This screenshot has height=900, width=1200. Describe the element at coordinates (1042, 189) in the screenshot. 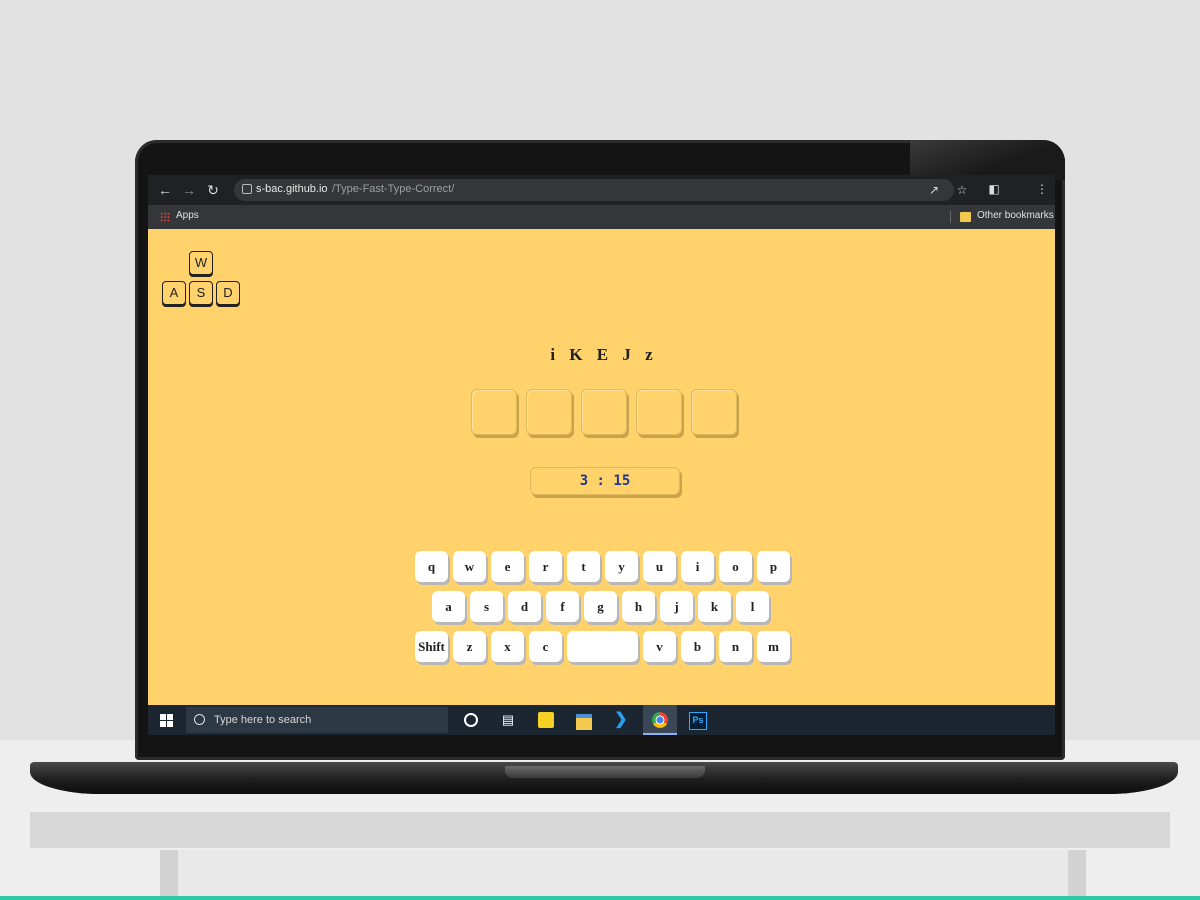

I see `menu-kebab-icon: ⋮` at that location.